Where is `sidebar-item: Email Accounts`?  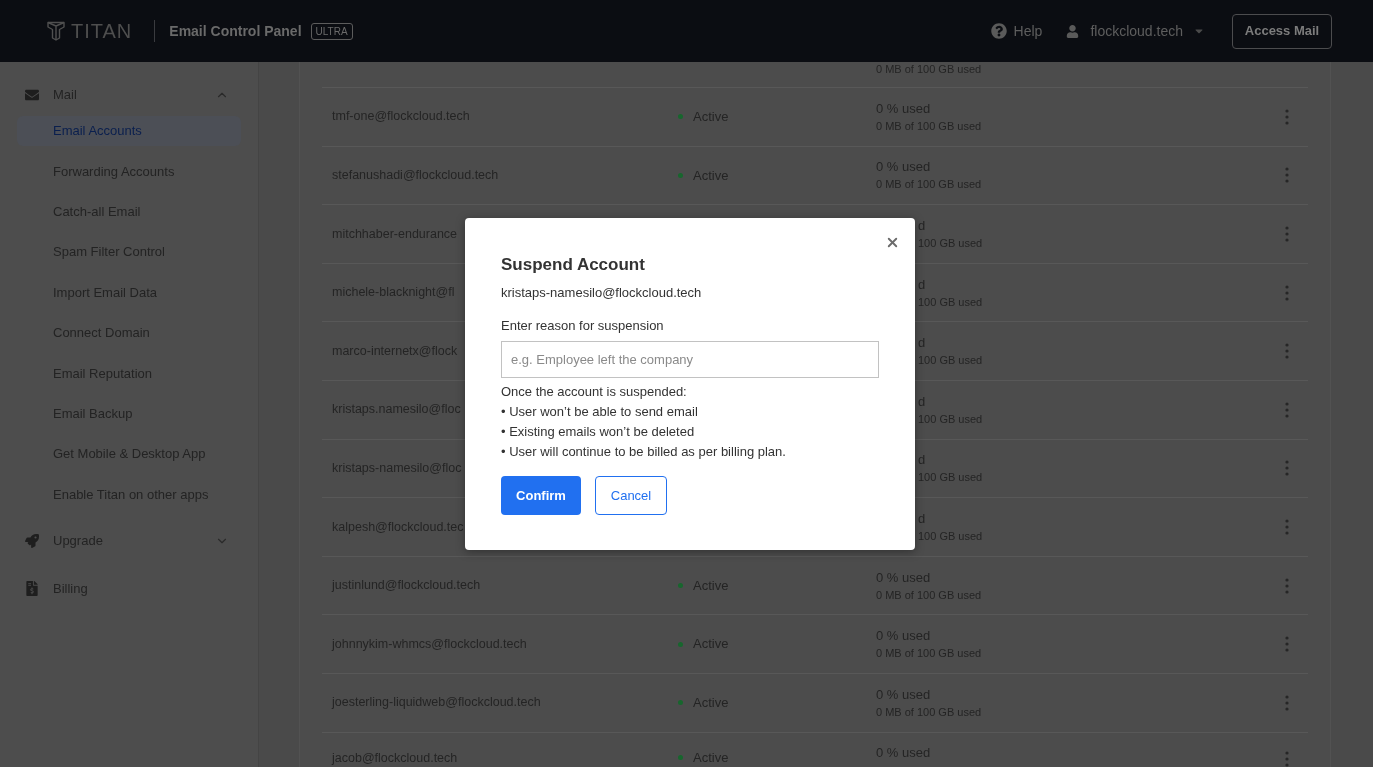
sidebar-item: Email Accounts is located at coordinates (129, 131).